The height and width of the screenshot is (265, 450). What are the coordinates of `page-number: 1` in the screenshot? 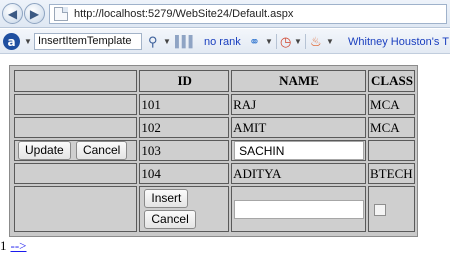 It's located at (3, 245).